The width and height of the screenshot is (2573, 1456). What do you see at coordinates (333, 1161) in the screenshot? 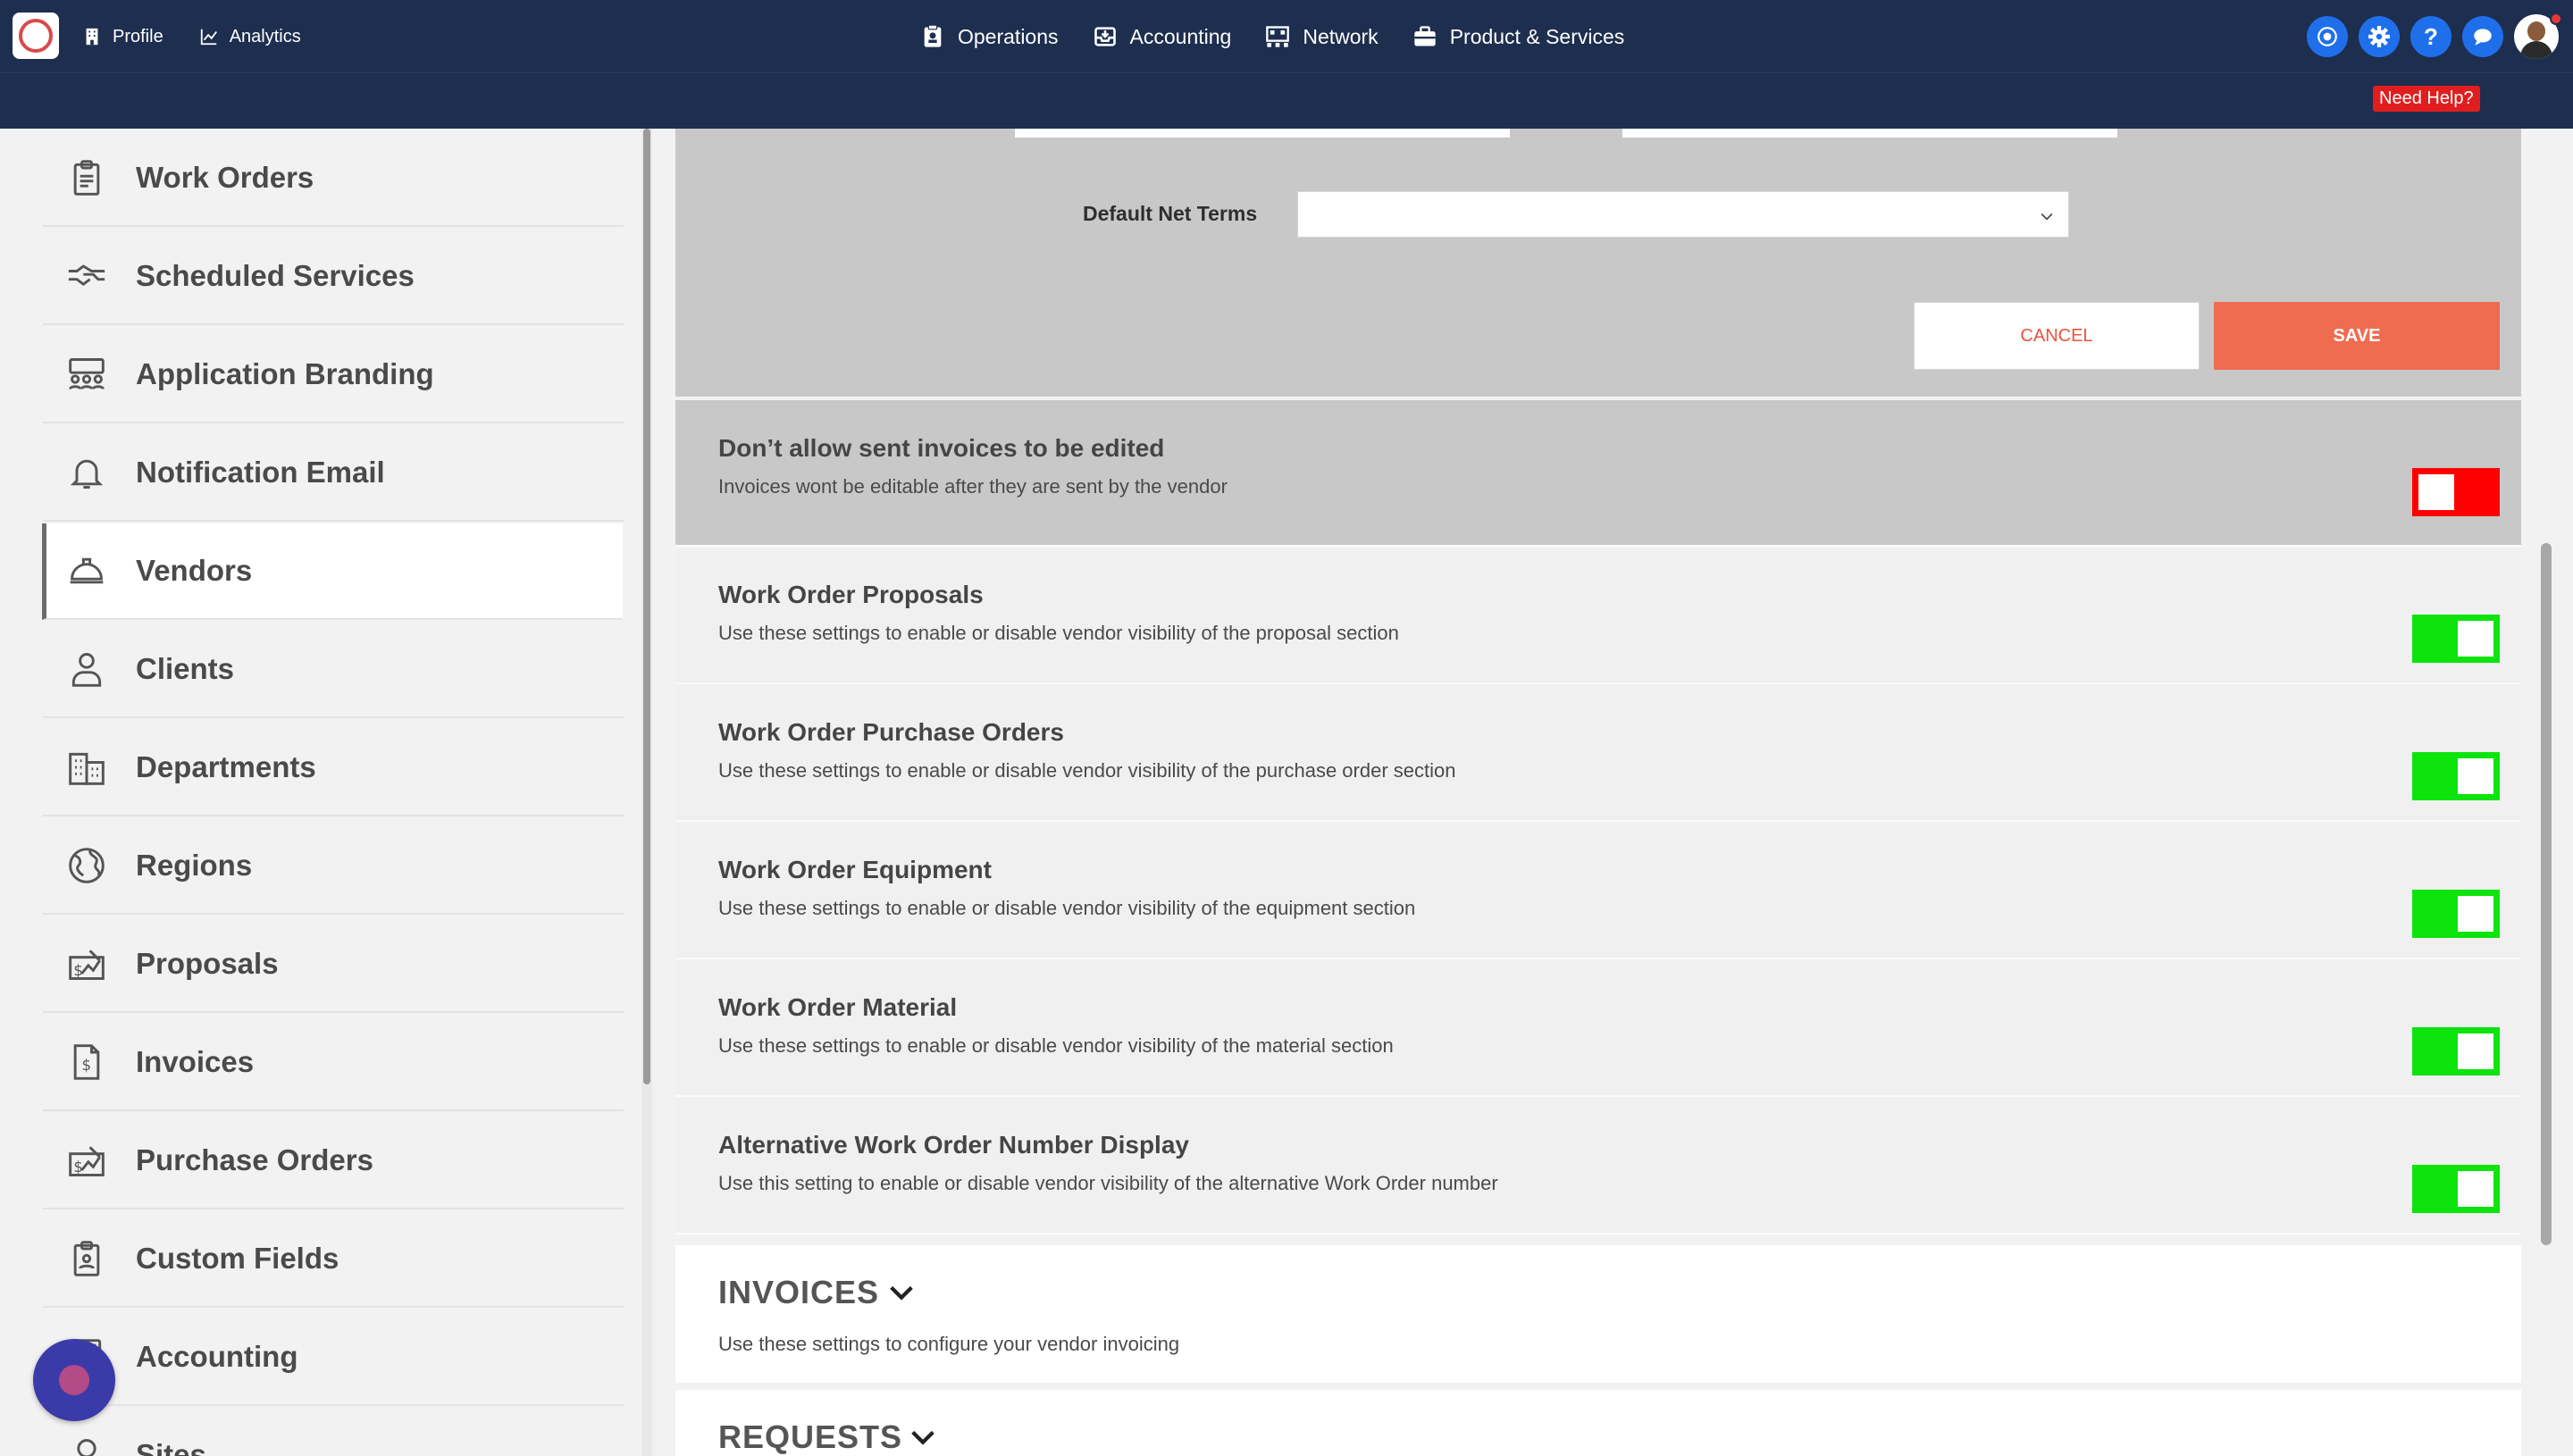
I see `sidebar-item-purchase-orders: $ Purchase Orders` at bounding box center [333, 1161].